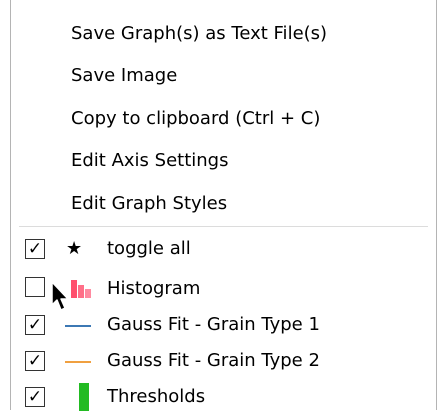 This screenshot has height=411, width=446. Describe the element at coordinates (213, 360) in the screenshot. I see `gauss-fit-2-label: Gauss Fit - Grain Type 2` at that location.